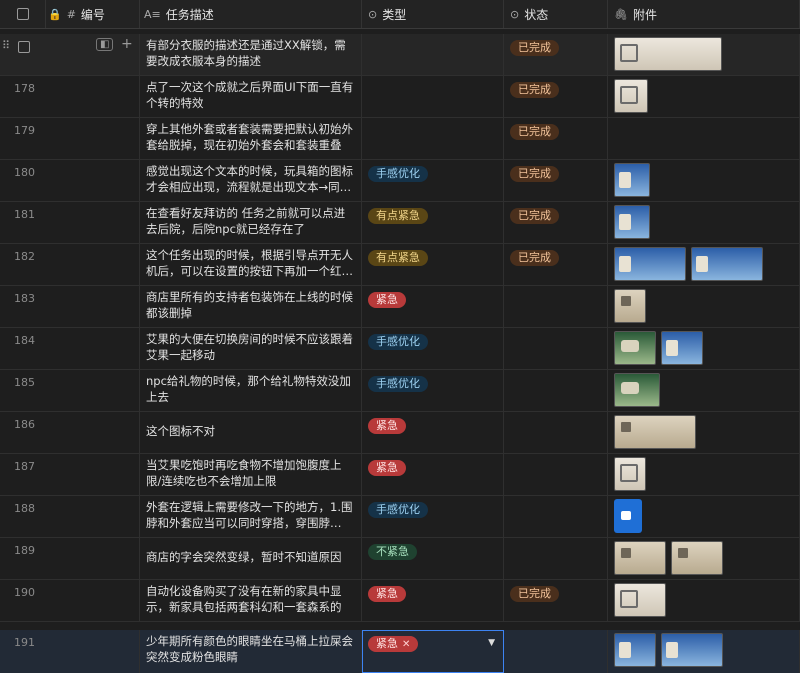 The image size is (800, 673). Describe the element at coordinates (105, 44) in the screenshot. I see `expand-record-icon: ◧` at that location.